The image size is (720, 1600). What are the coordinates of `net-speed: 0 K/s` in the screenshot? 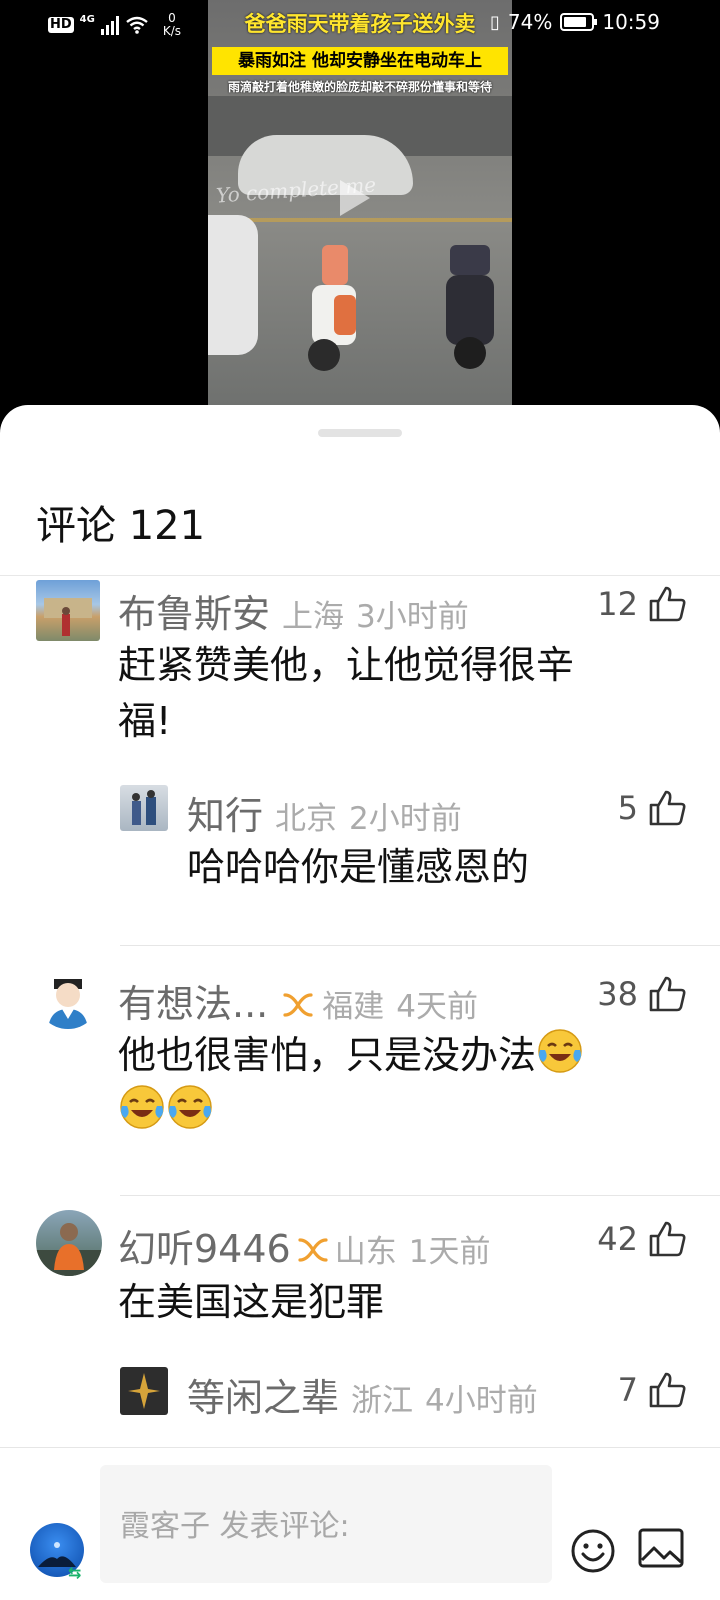 It's located at (172, 24).